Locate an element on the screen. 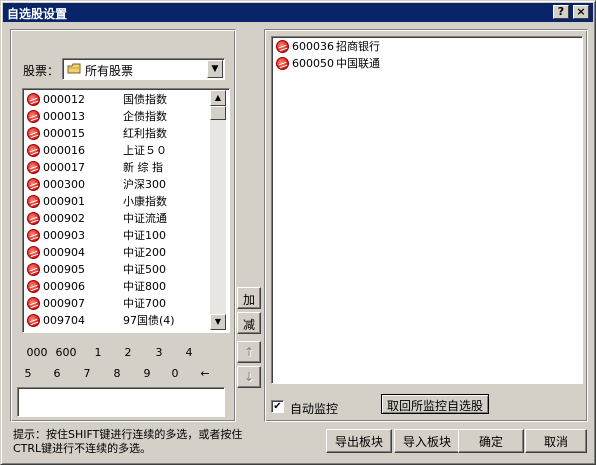  stock-name: 中证800 is located at coordinates (144, 286).